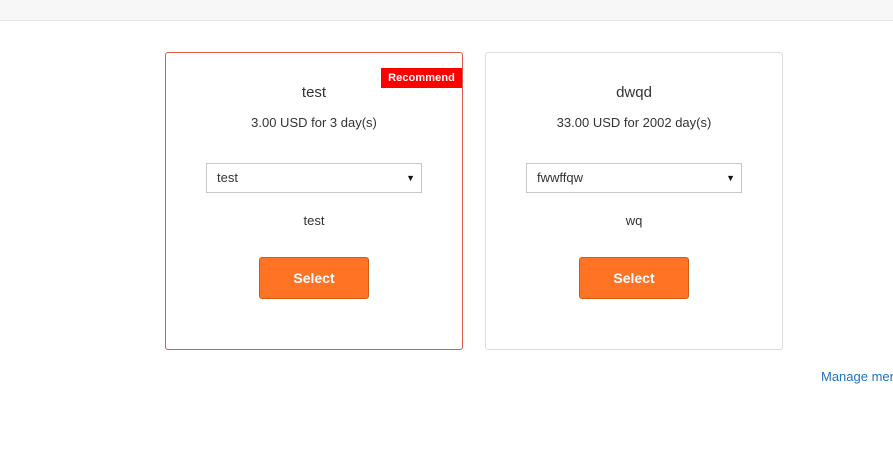 This screenshot has width=893, height=450. Describe the element at coordinates (314, 122) in the screenshot. I see `plan-price: 3.00 USD for 3 day(s)` at that location.